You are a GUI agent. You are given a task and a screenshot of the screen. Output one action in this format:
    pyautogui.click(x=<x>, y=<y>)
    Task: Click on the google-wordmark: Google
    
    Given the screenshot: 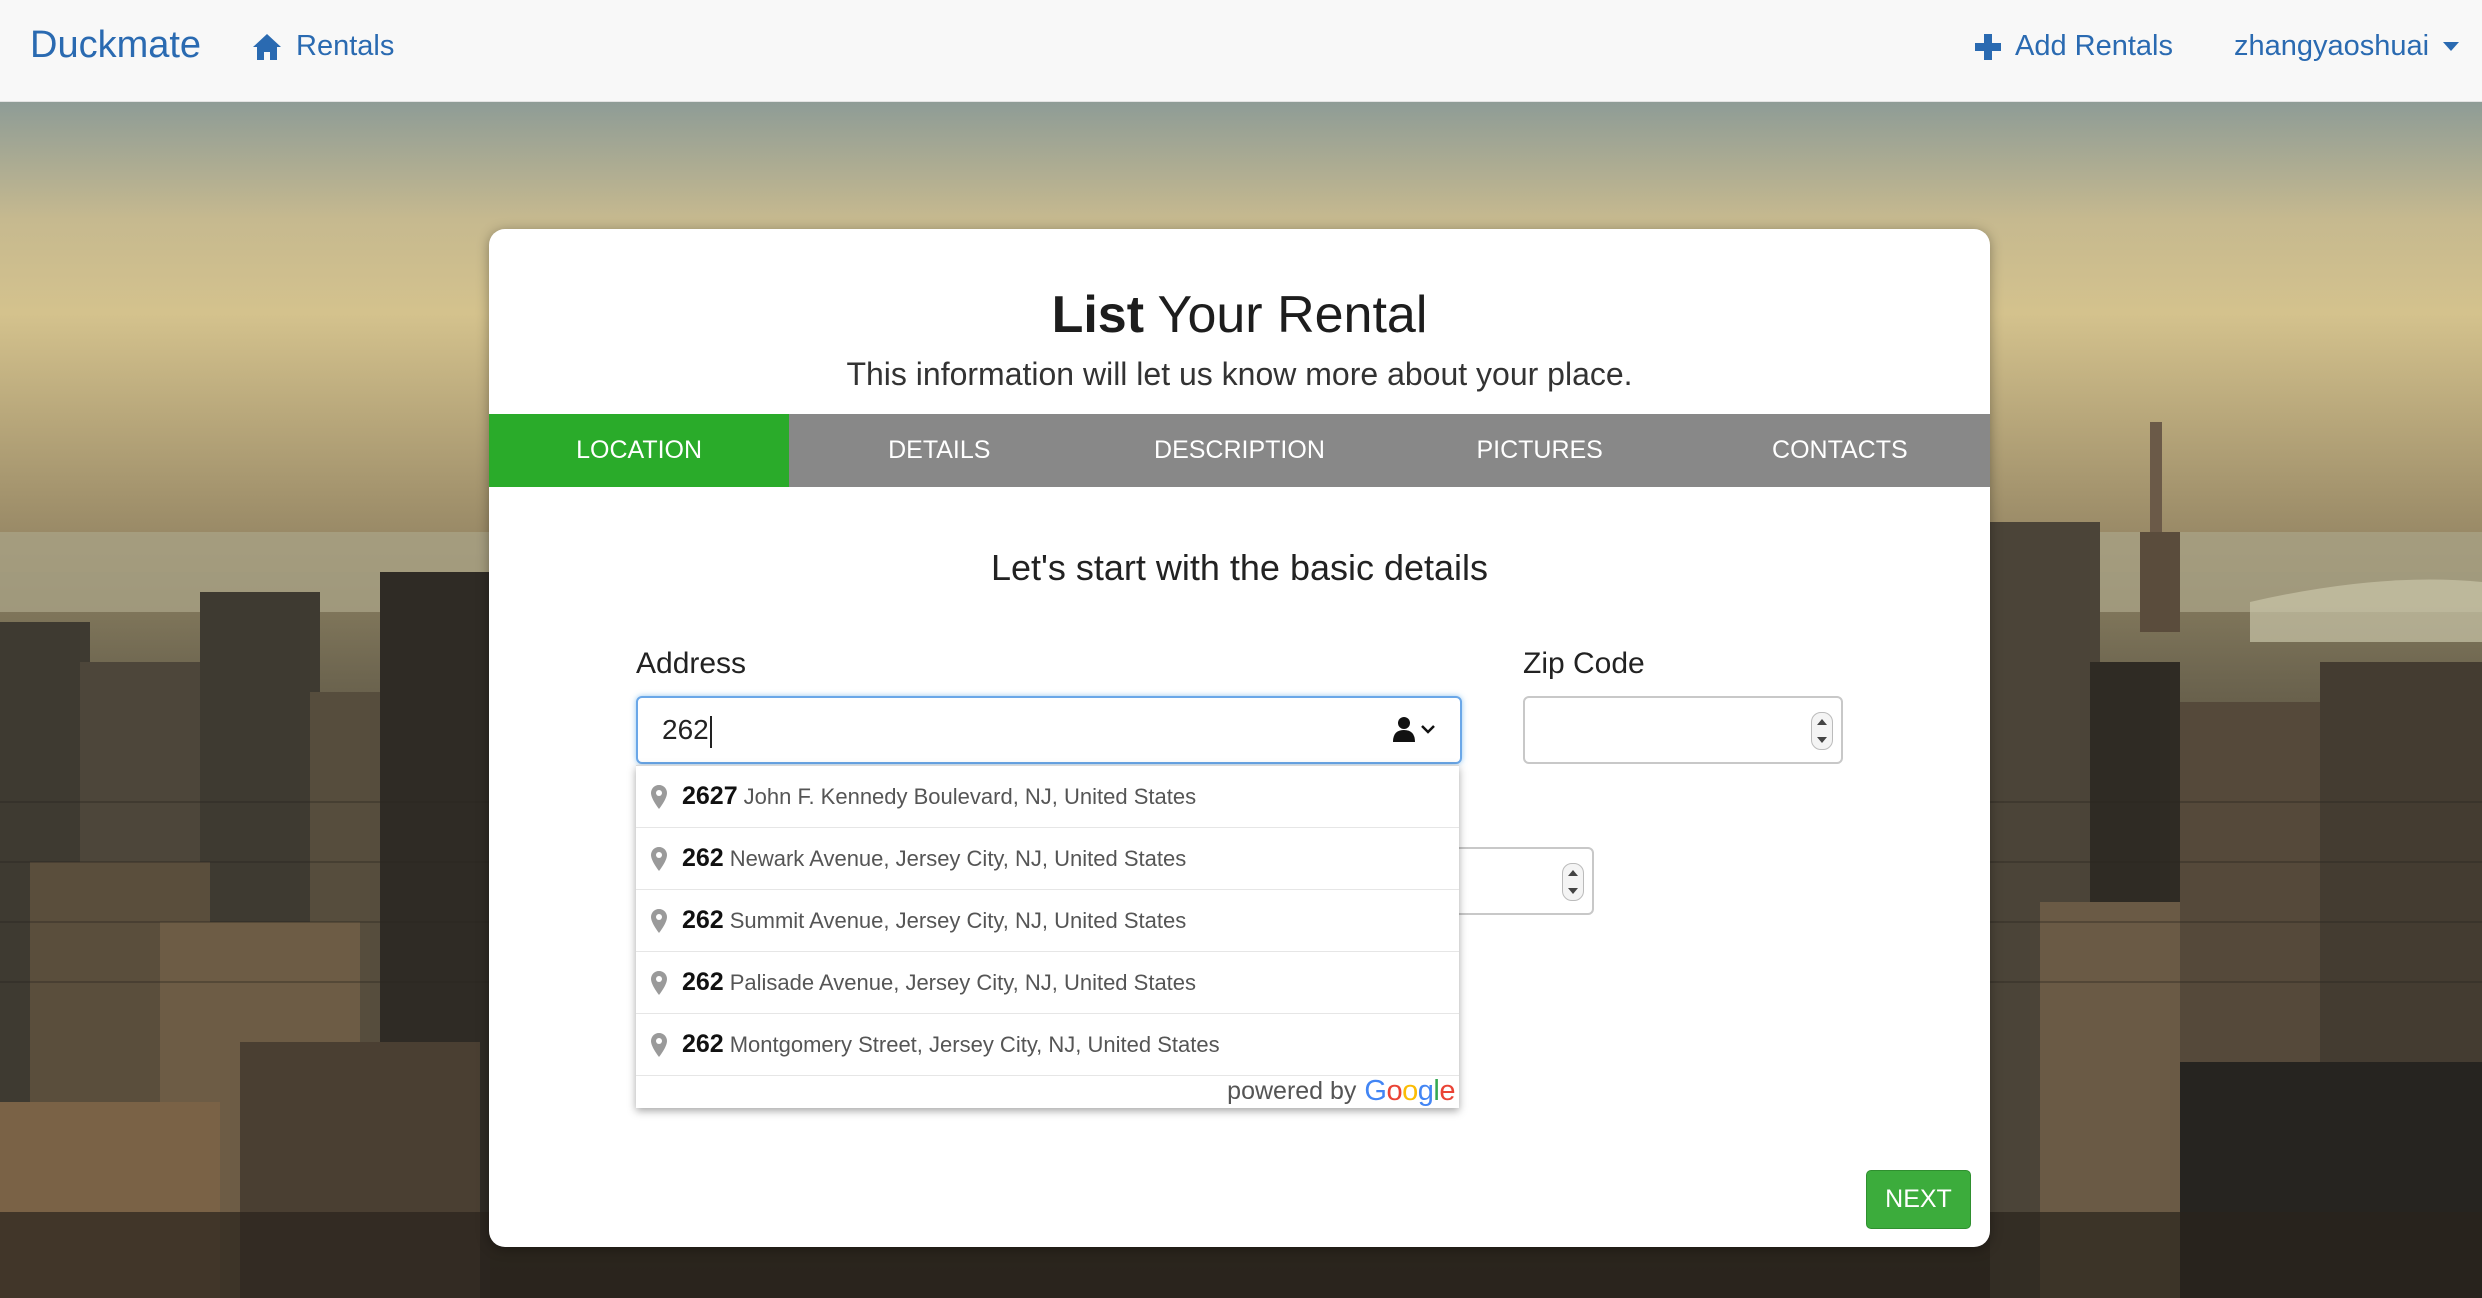 What is the action you would take?
    pyautogui.click(x=1409, y=1091)
    